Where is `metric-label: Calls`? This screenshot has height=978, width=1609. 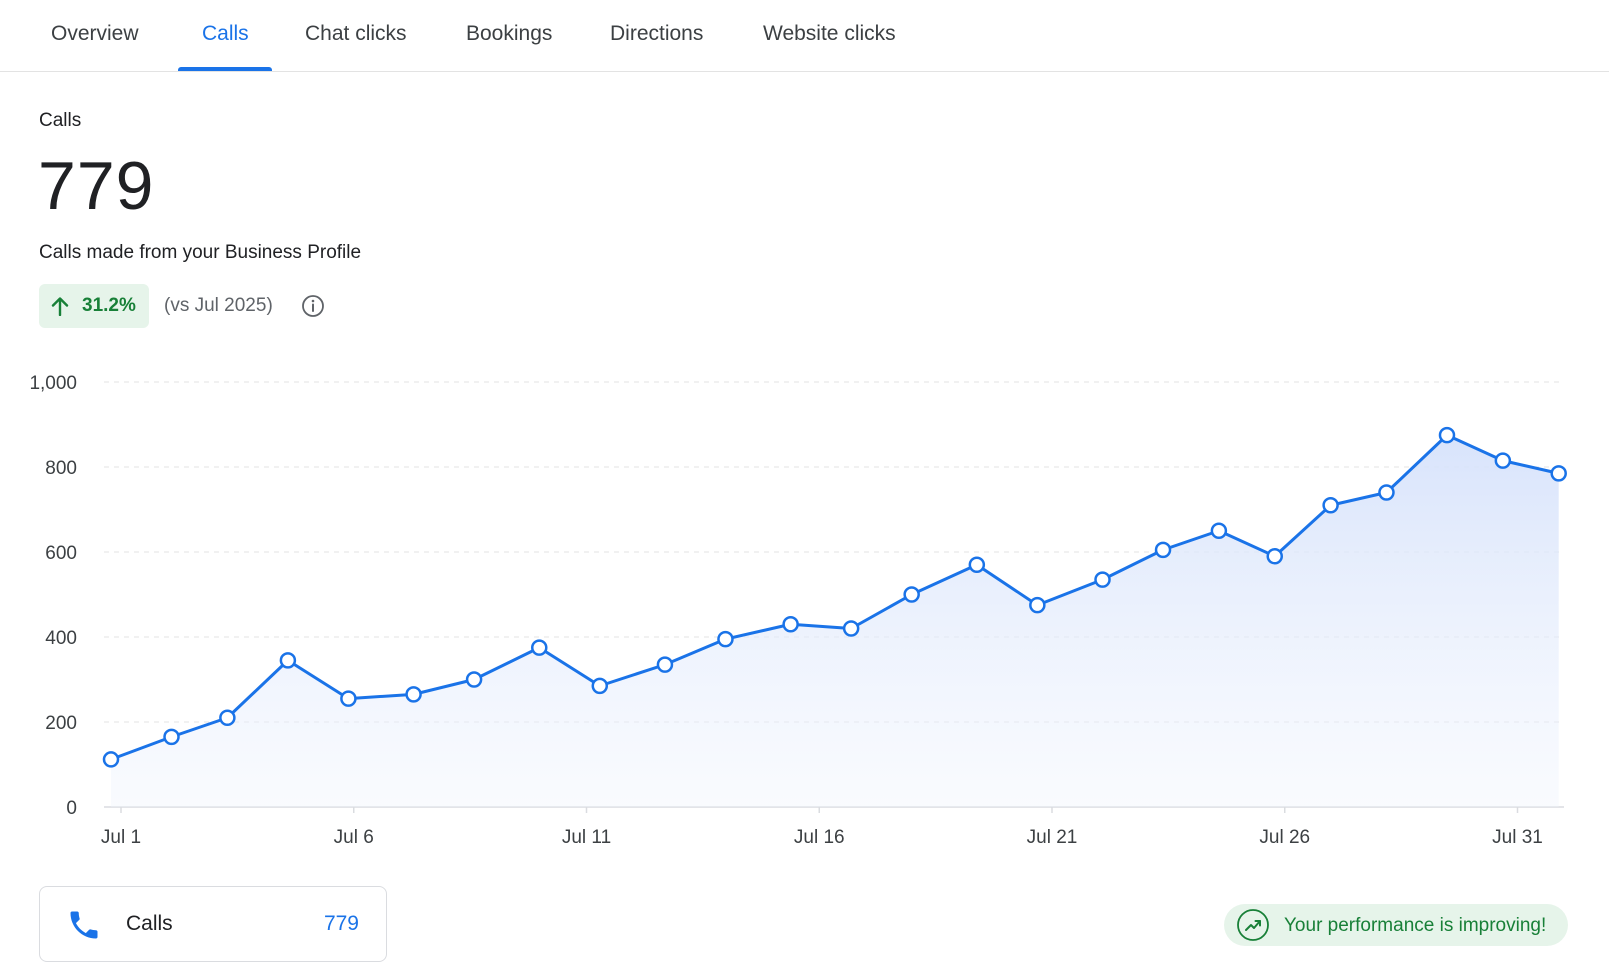
metric-label: Calls is located at coordinates (60, 120).